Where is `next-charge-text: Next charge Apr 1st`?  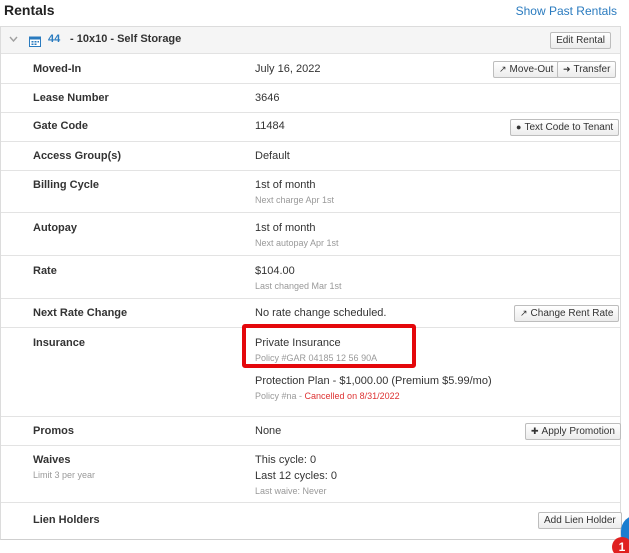 next-charge-text: Next charge Apr 1st is located at coordinates (295, 200).